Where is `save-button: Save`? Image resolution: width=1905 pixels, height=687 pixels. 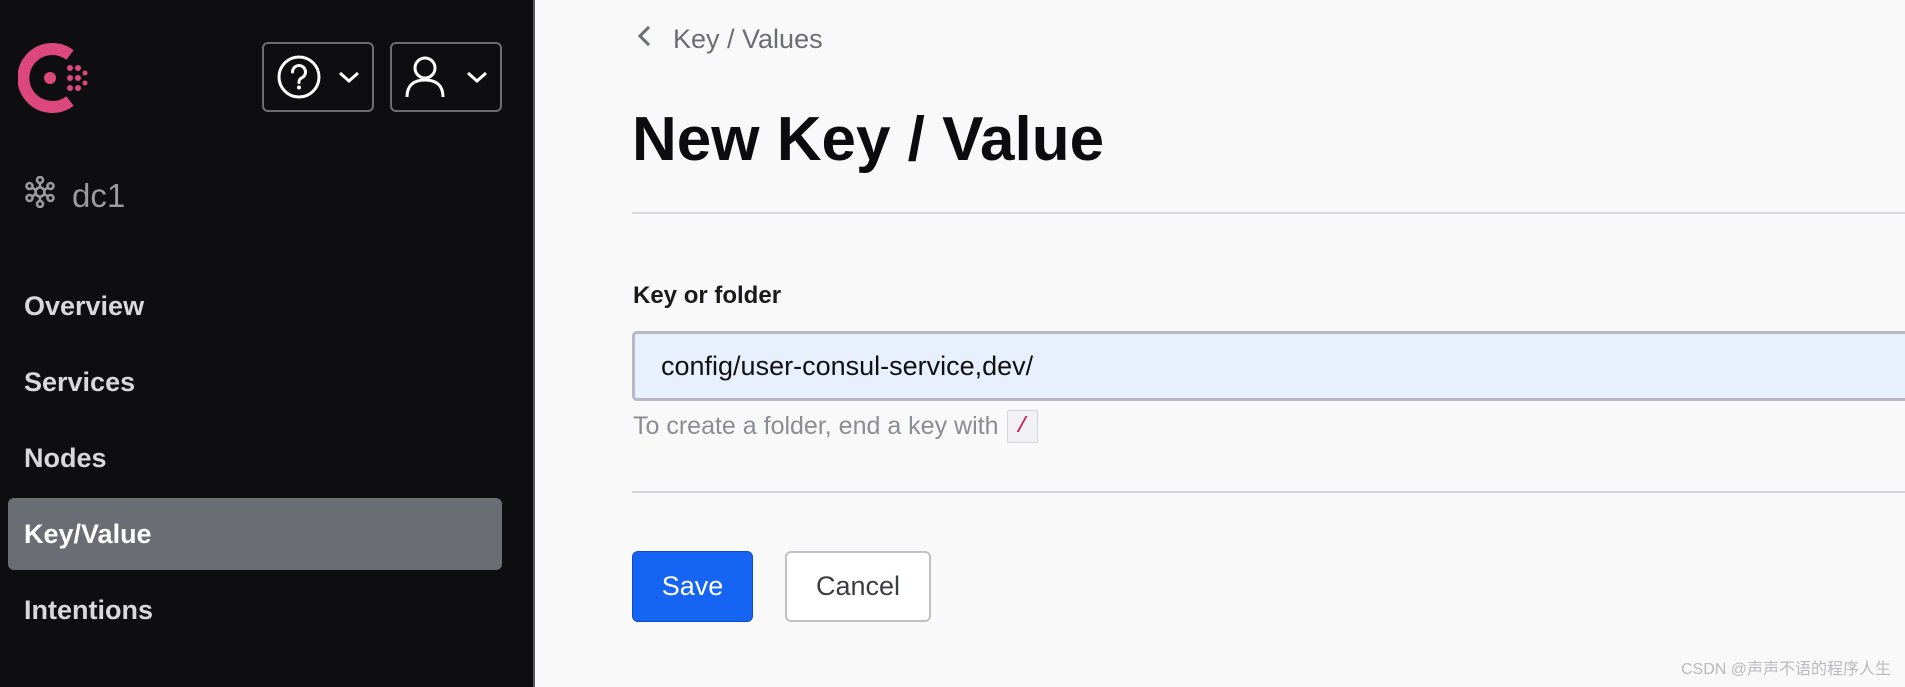 save-button: Save is located at coordinates (692, 586).